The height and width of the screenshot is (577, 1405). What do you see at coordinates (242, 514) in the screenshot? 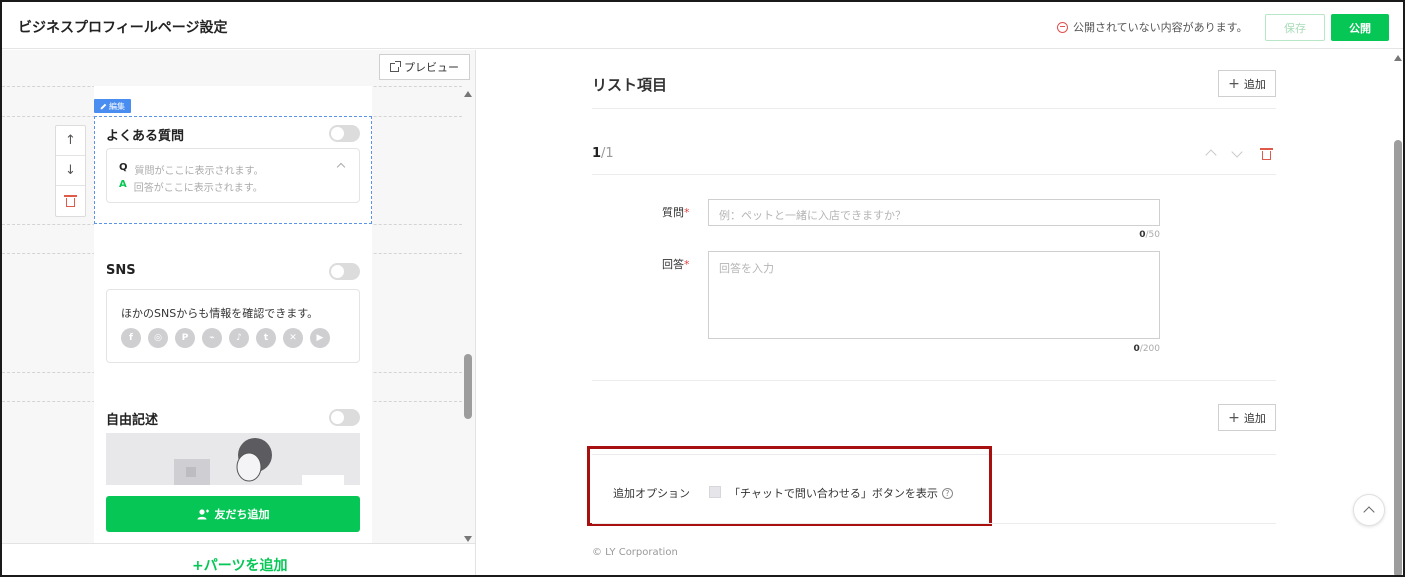
I see `add-friend-label: 友だち追加` at bounding box center [242, 514].